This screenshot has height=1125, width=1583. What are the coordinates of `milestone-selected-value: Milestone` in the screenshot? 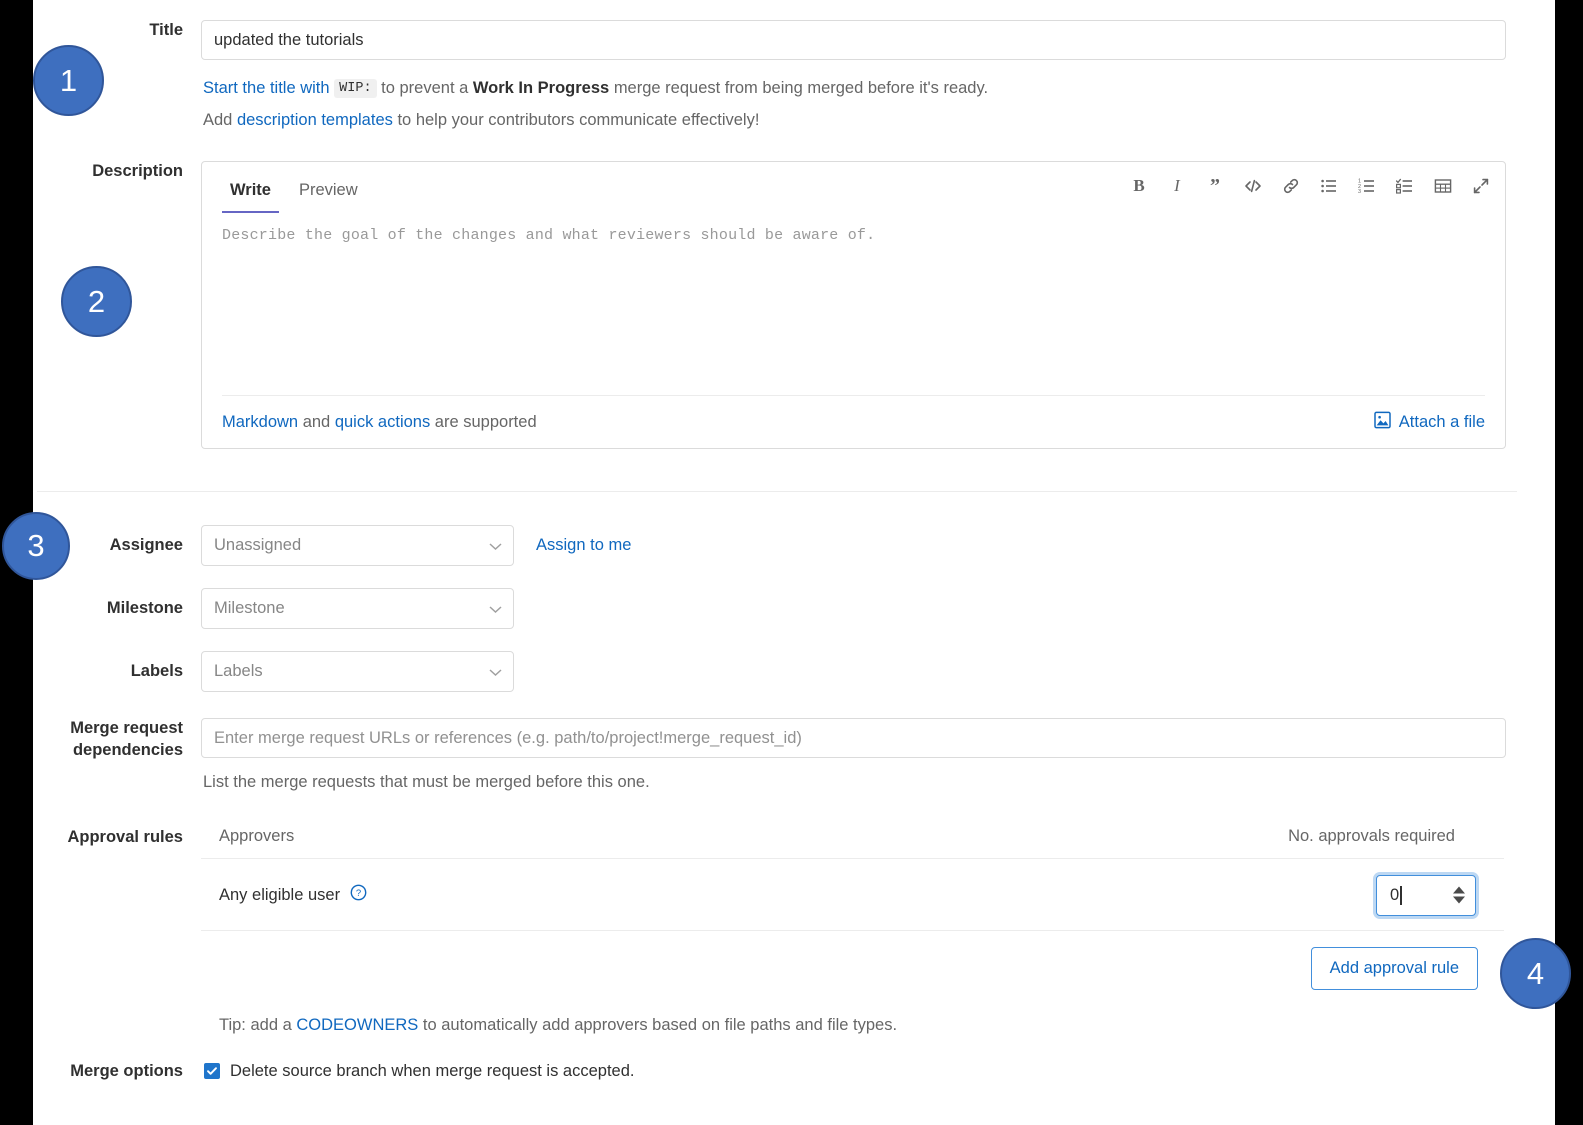 It's located at (249, 608).